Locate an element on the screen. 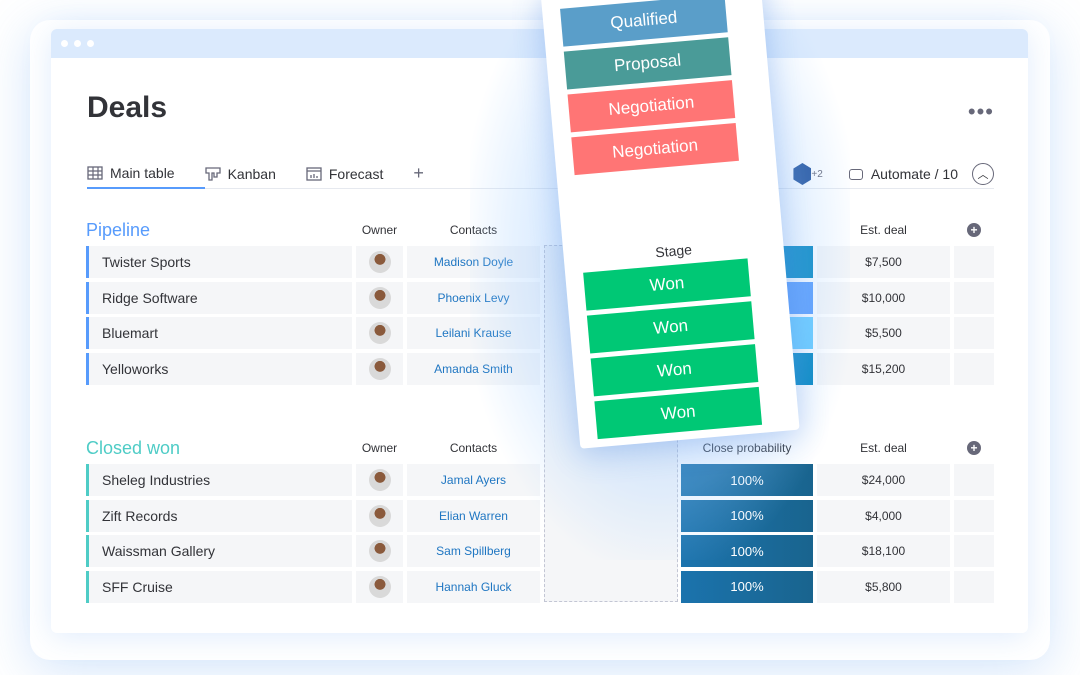 The width and height of the screenshot is (1080, 675). contact-link: Elian Warren is located at coordinates (473, 515).